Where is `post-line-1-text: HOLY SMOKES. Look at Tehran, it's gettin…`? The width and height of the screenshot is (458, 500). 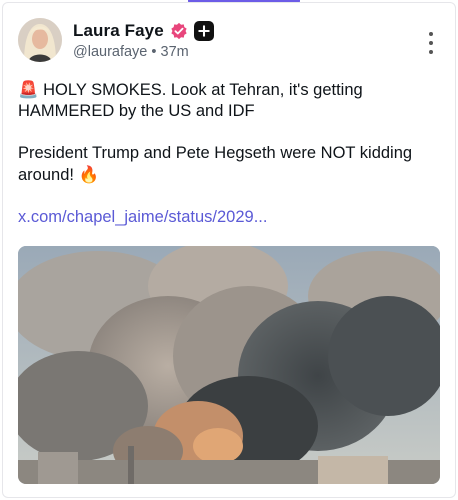 post-line-1-text: HOLY SMOKES. Look at Tehran, it's gettin… is located at coordinates (190, 100).